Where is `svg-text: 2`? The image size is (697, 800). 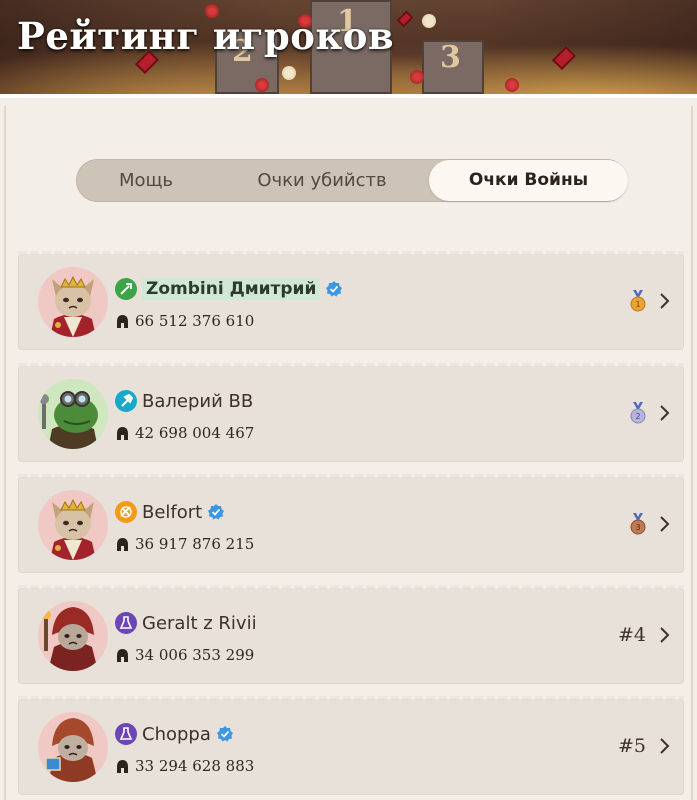
svg-text: 2 is located at coordinates (637, 416).